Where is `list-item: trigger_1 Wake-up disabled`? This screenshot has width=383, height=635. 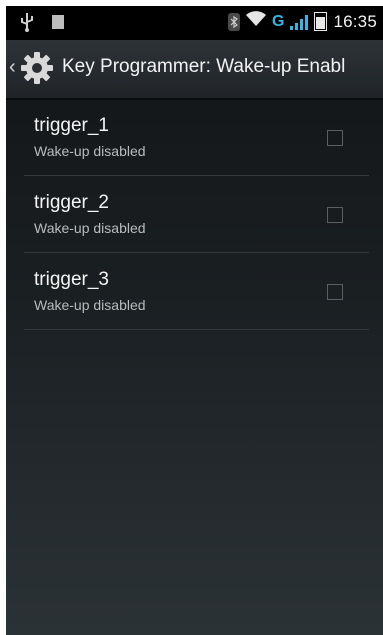 list-item: trigger_1 Wake-up disabled is located at coordinates (196, 137).